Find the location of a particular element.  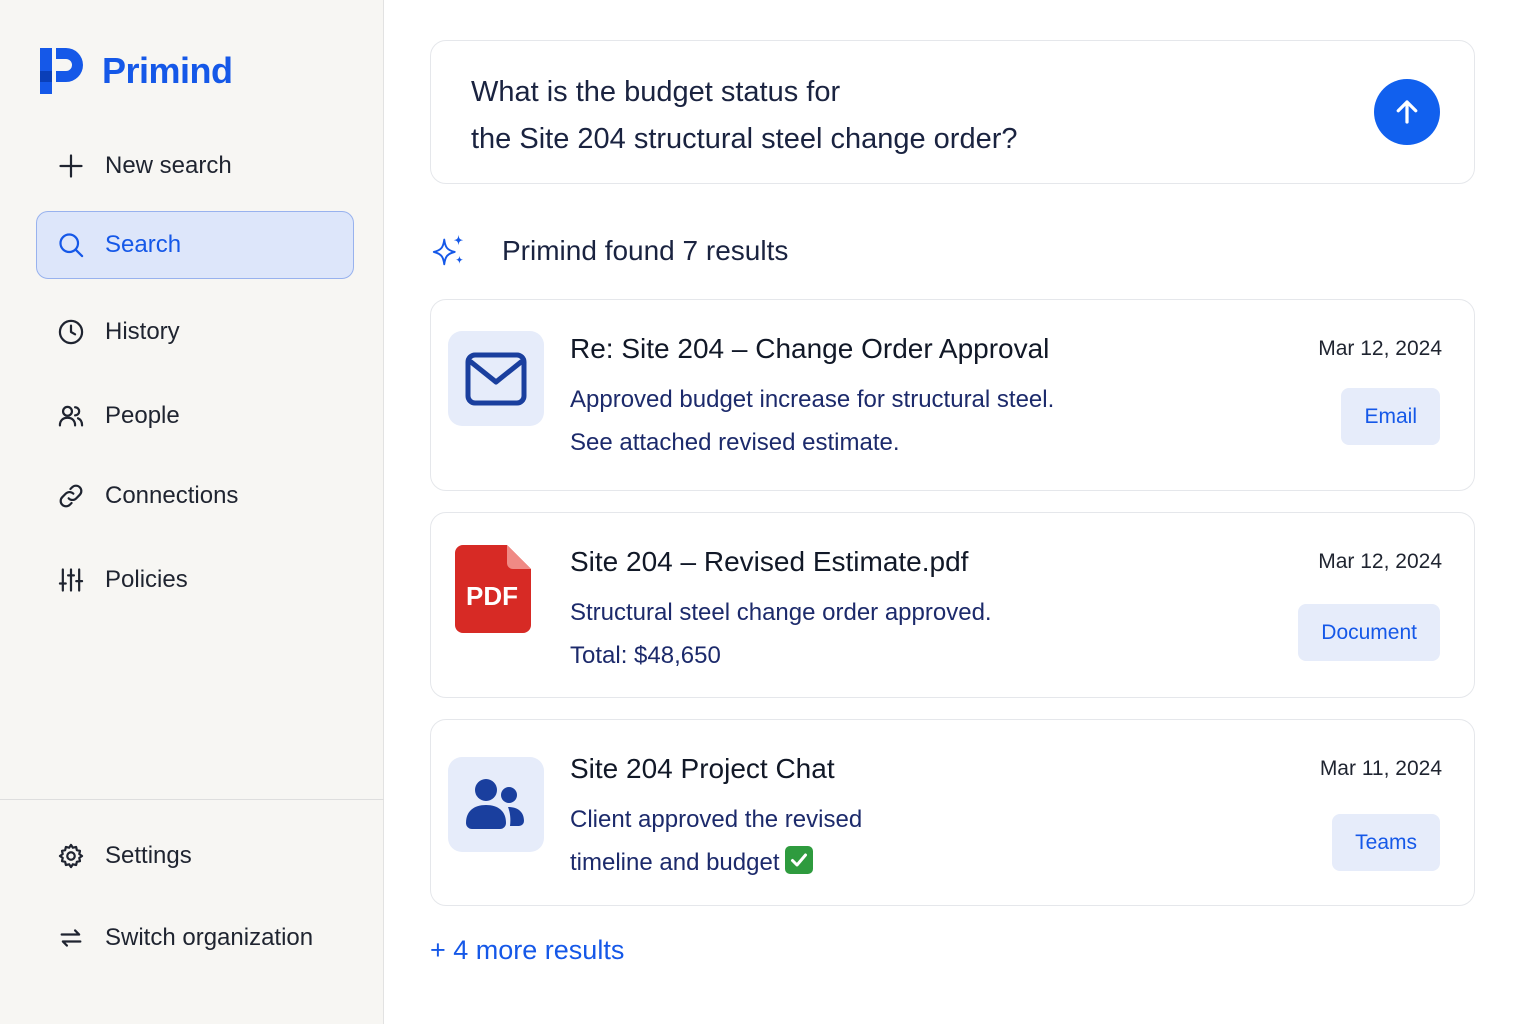

sidebar-divider is located at coordinates (192, 799).